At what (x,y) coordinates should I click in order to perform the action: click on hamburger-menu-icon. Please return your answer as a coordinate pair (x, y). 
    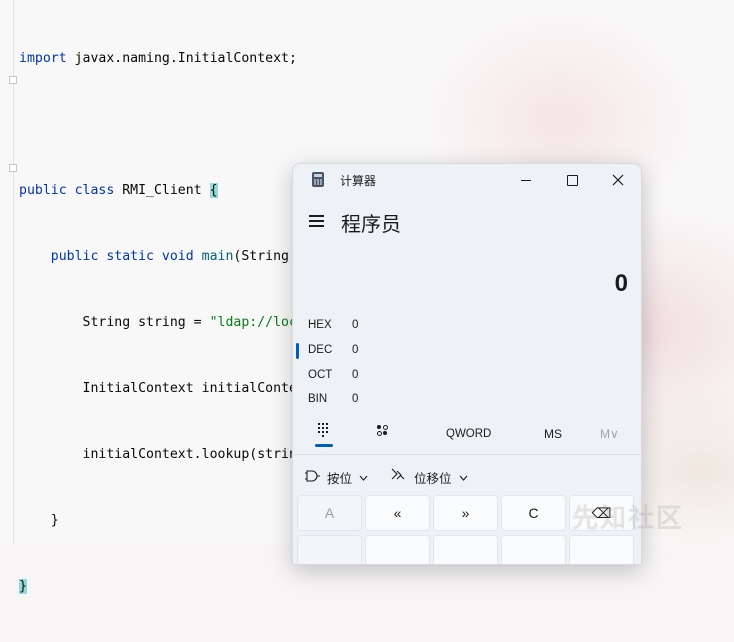
    Looking at the image, I should click on (316, 221).